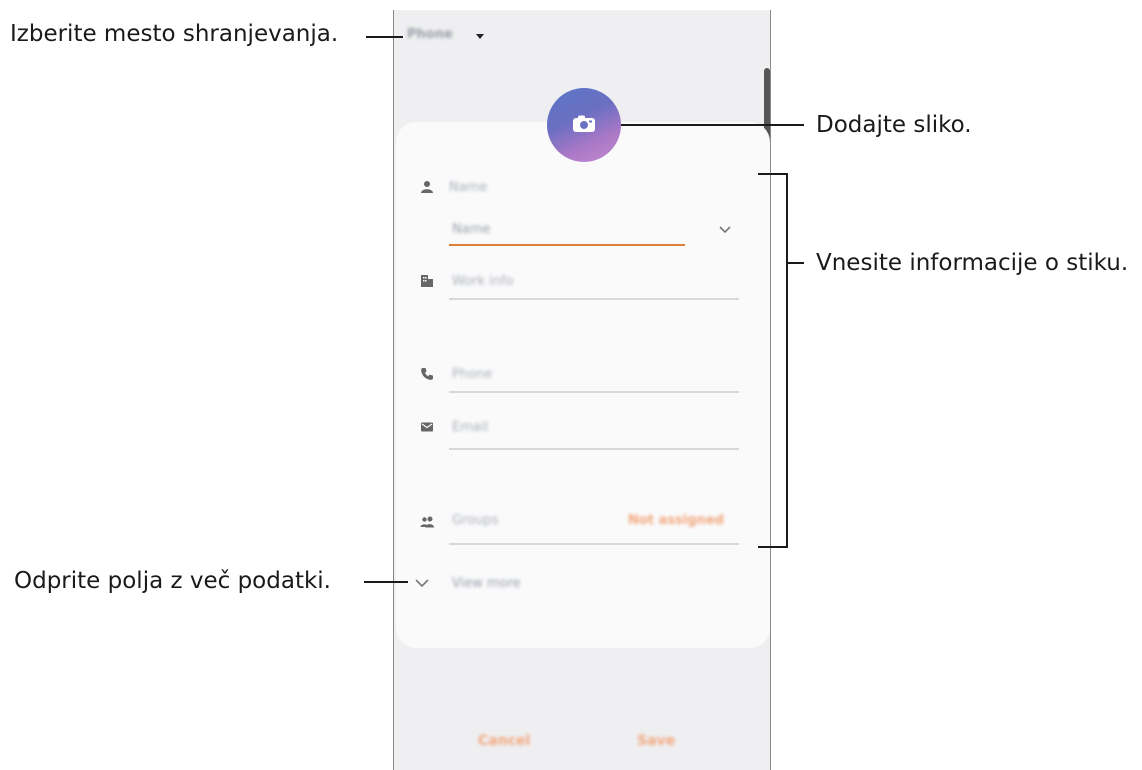 This screenshot has width=1142, height=770. I want to click on callout-storage-line, so click(384, 37).